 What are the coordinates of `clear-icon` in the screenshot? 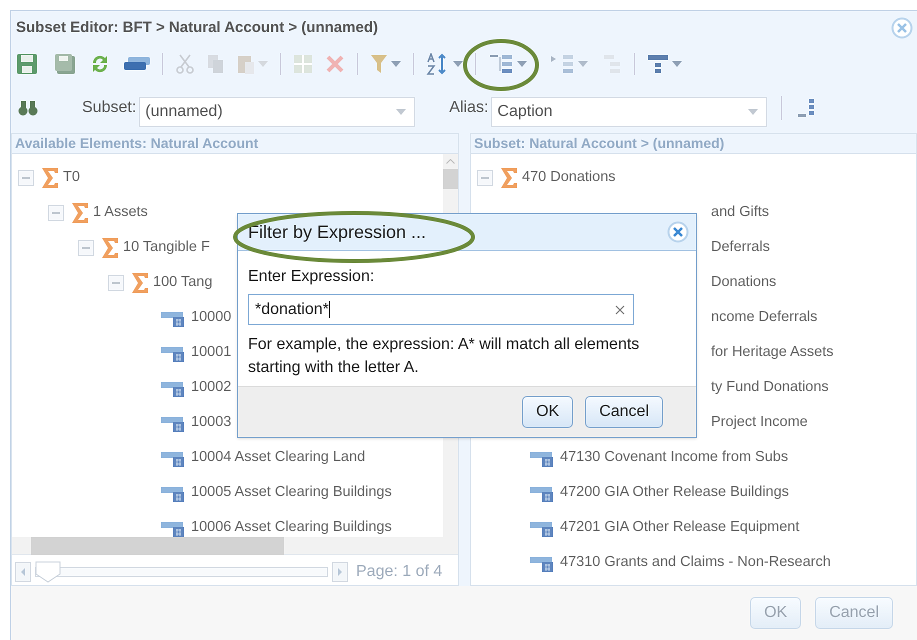 It's located at (620, 309).